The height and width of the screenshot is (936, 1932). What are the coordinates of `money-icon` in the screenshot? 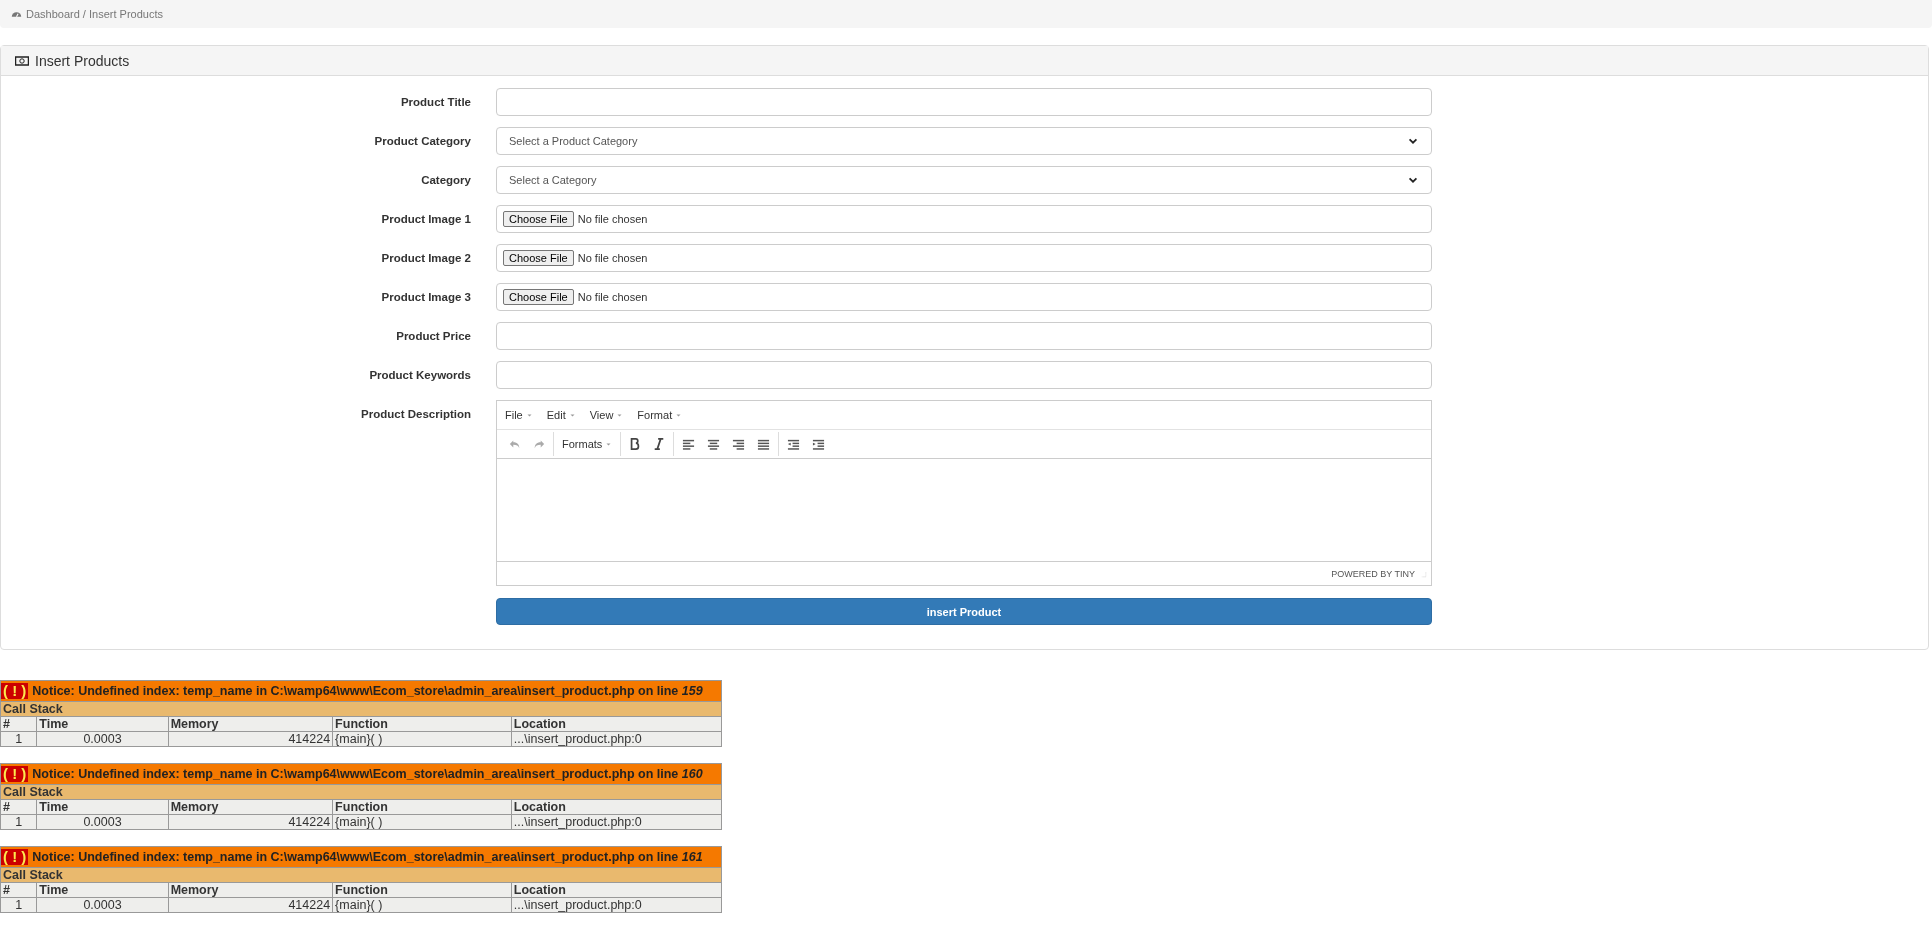 It's located at (22, 60).